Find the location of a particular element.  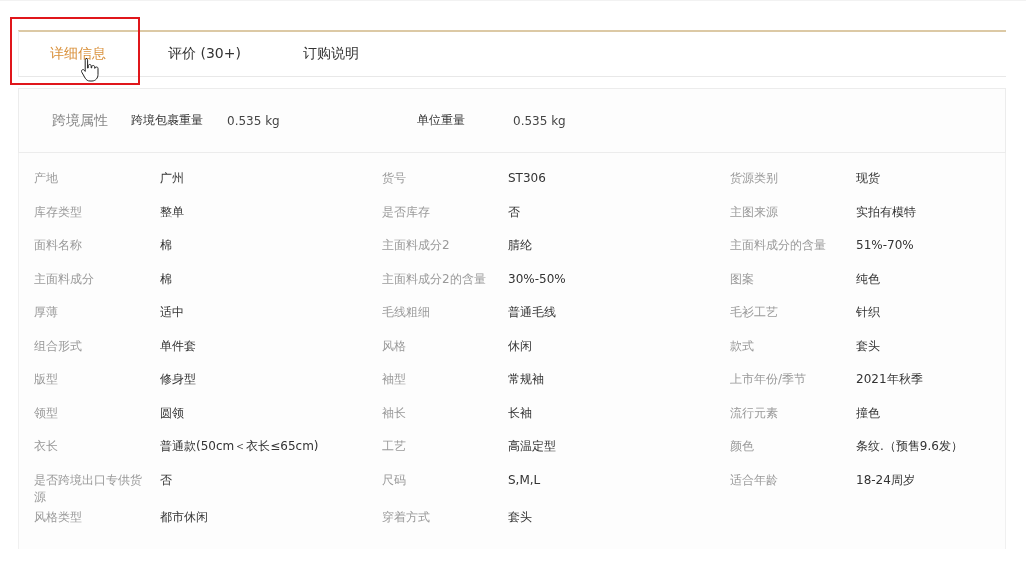

attribute-label: 图案 is located at coordinates (742, 278).